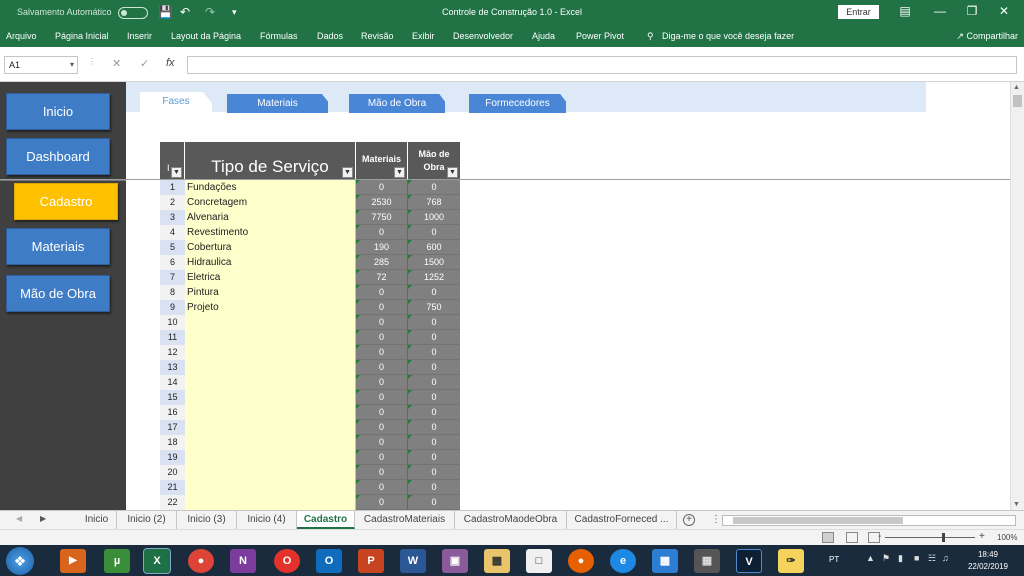 This screenshot has height=576, width=1024. I want to click on cell-id: 19, so click(172, 457).